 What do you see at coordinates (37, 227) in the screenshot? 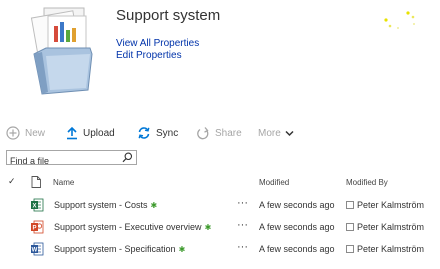
I see `powerpoint-icon: P` at bounding box center [37, 227].